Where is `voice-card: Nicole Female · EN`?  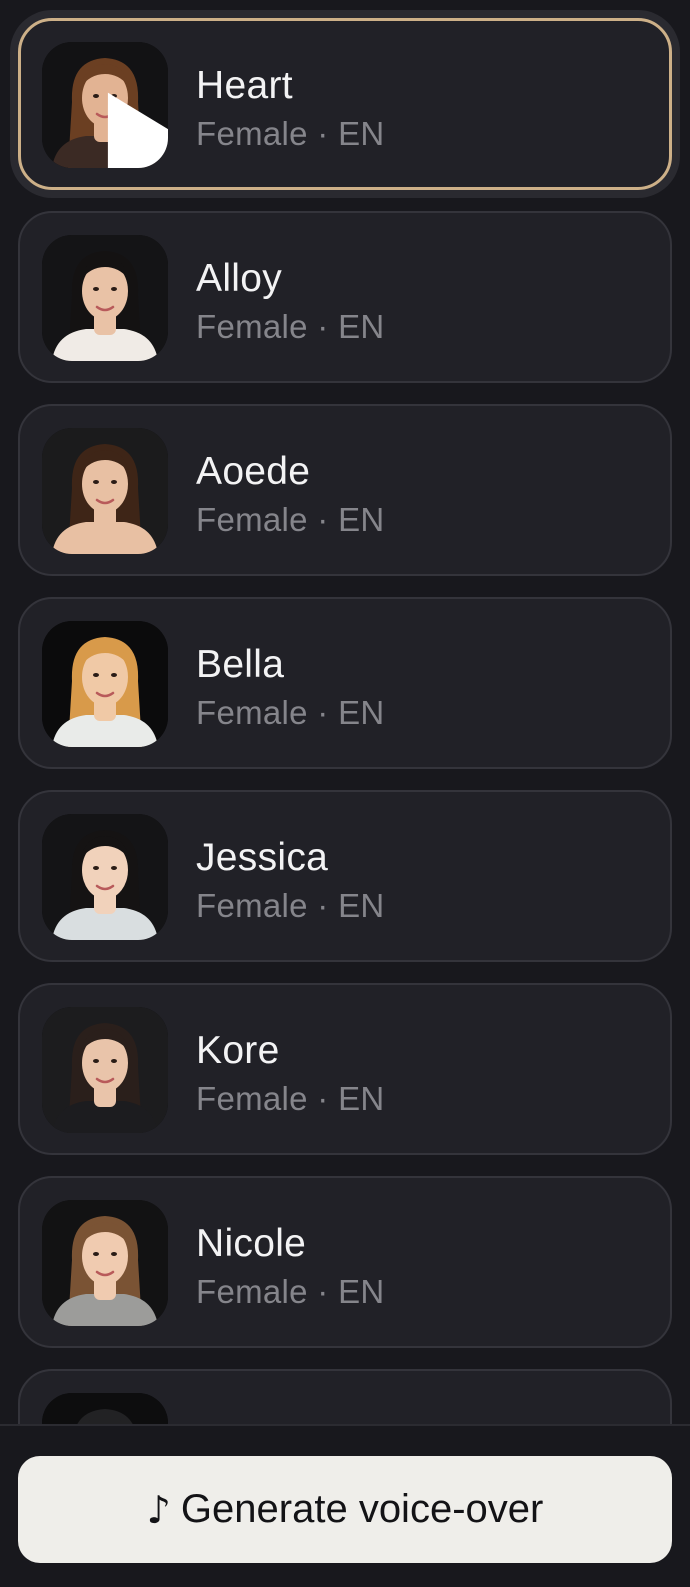
voice-card: Nicole Female · EN is located at coordinates (345, 1262).